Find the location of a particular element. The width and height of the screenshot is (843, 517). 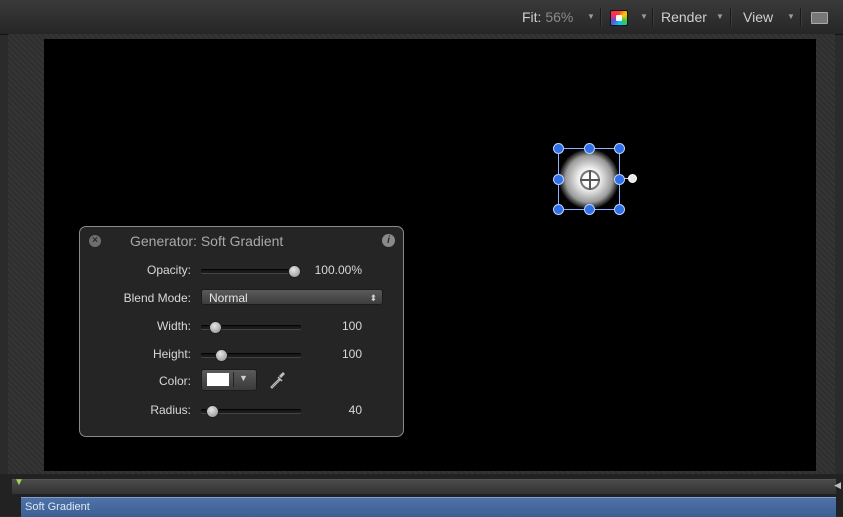

info-icon: i is located at coordinates (388, 240).